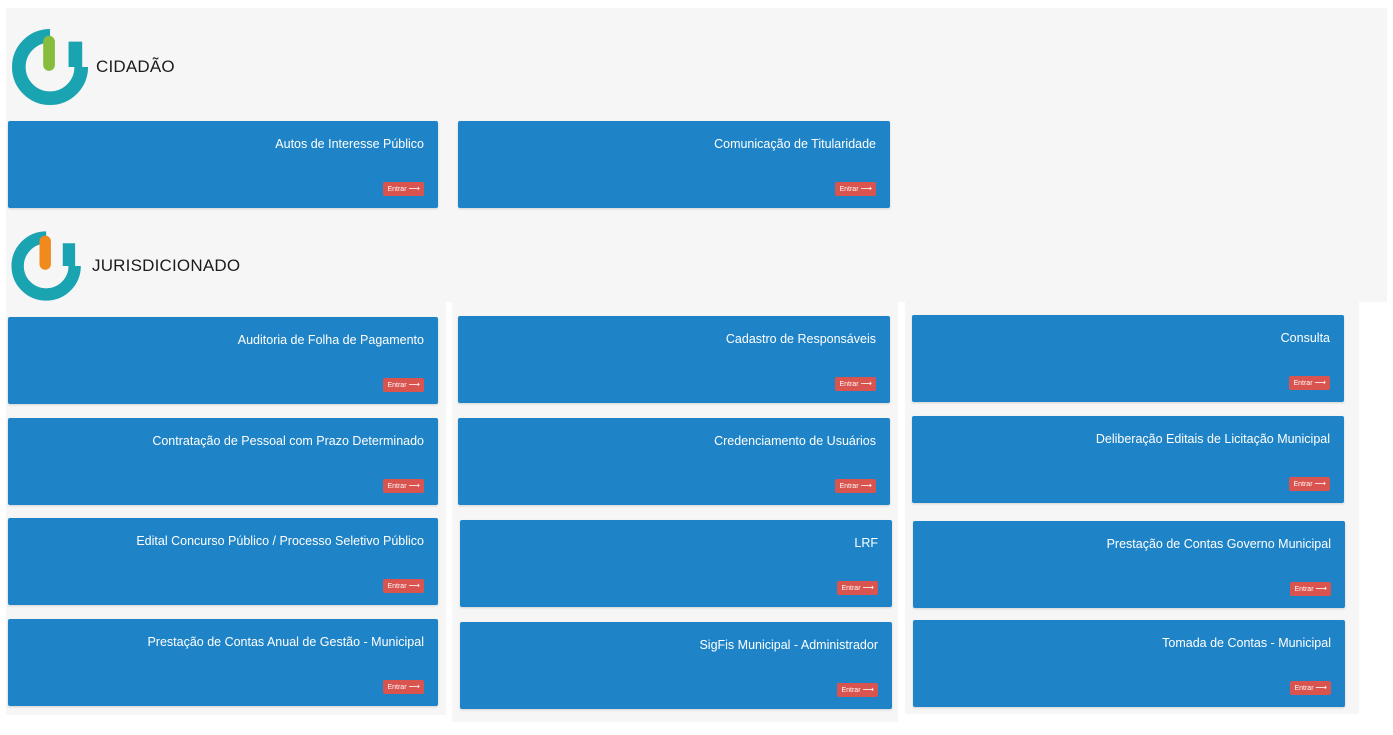 The height and width of the screenshot is (735, 1393). I want to click on card-title: Prestação de Contas Governo Municipal, so click(1218, 544).